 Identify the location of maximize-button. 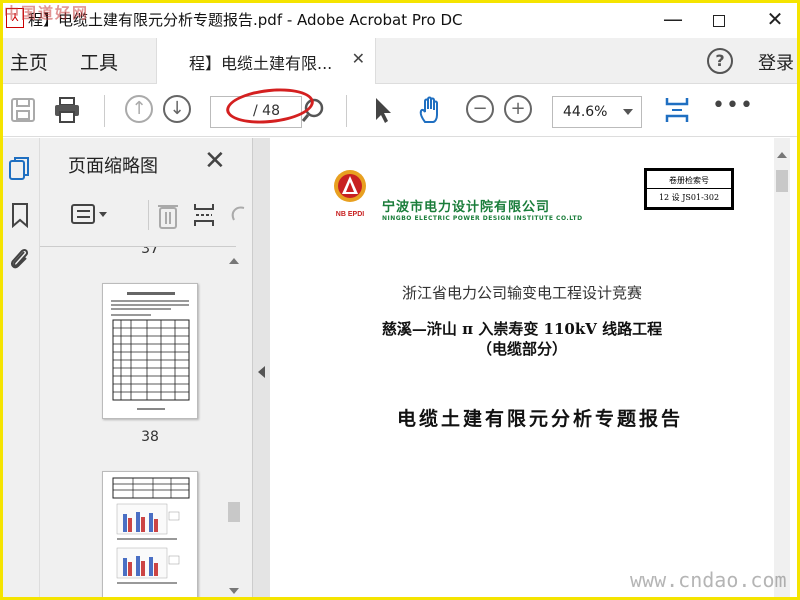
(719, 19).